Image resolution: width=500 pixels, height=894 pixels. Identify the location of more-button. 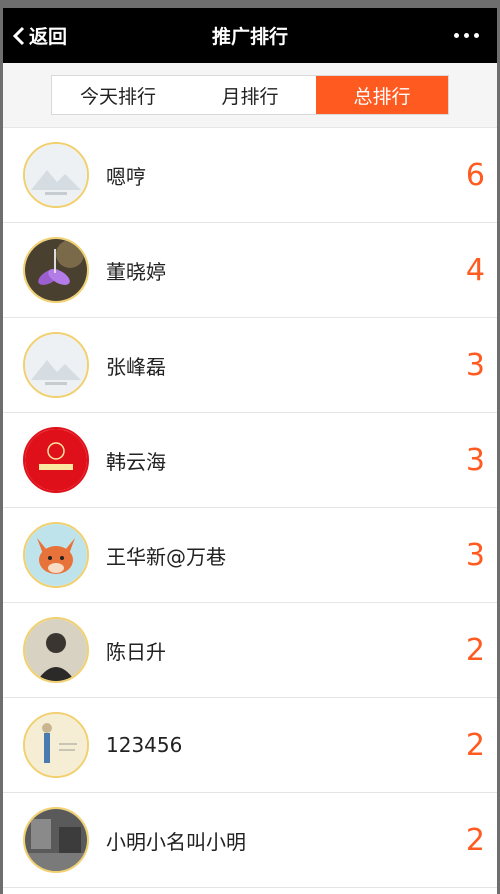
(475, 35).